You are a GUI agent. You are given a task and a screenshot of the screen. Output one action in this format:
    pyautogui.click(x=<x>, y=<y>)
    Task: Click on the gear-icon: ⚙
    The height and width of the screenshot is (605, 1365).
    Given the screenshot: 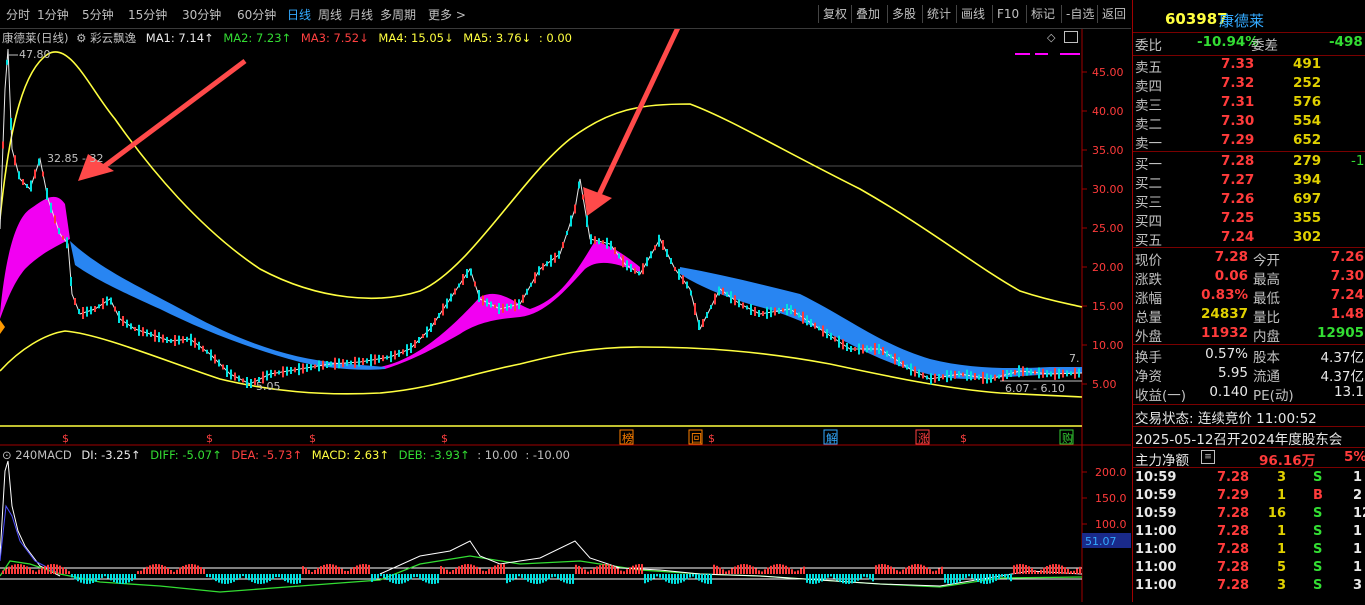 What is the action you would take?
    pyautogui.click(x=81, y=38)
    